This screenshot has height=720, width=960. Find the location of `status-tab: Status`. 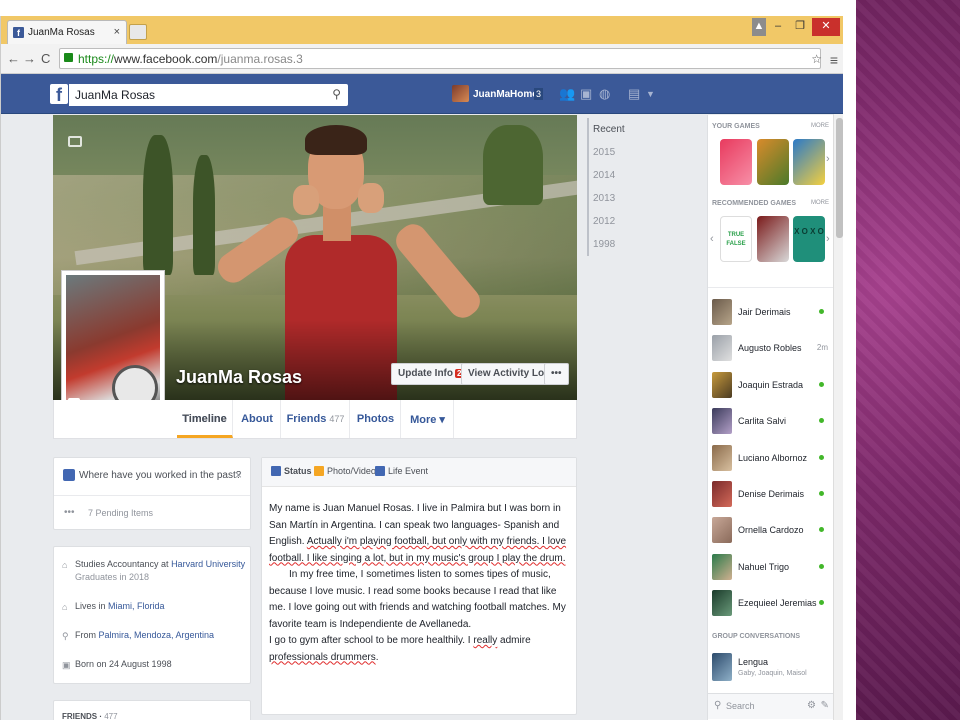

status-tab: Status is located at coordinates (291, 471).